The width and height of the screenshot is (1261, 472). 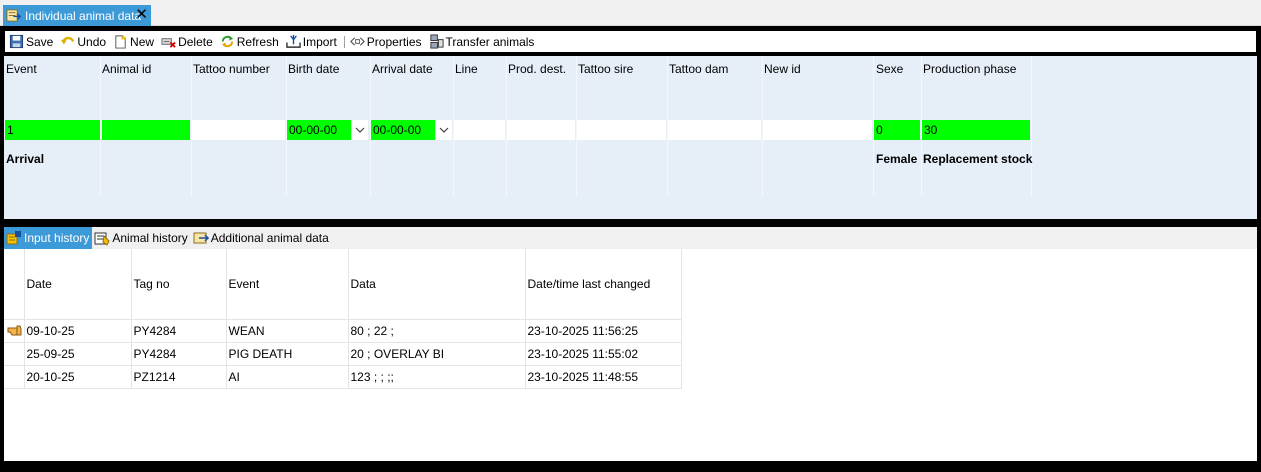 I want to click on pointing-hand-icon, so click(x=14, y=330).